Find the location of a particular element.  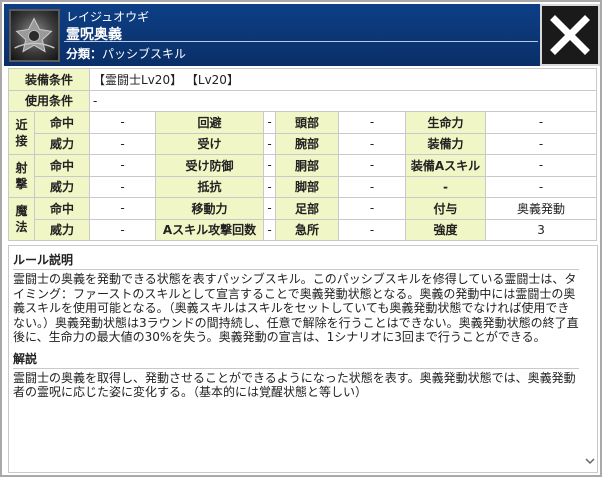

skill-header: レイジュオウギ 霊呪奥義 分類：パッシブスキル is located at coordinates (302, 35).